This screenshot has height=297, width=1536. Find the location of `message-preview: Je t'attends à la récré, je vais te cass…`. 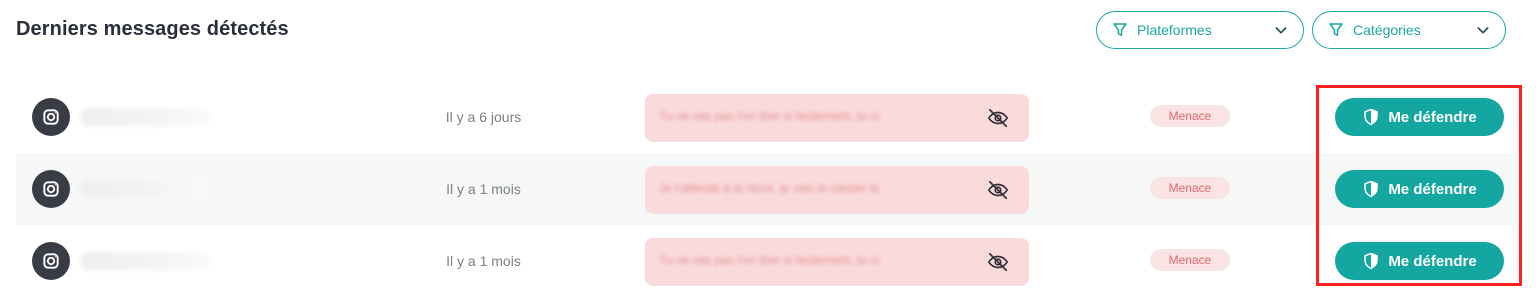

message-preview: Je t'attends à la récré, je vais te cass… is located at coordinates (837, 190).